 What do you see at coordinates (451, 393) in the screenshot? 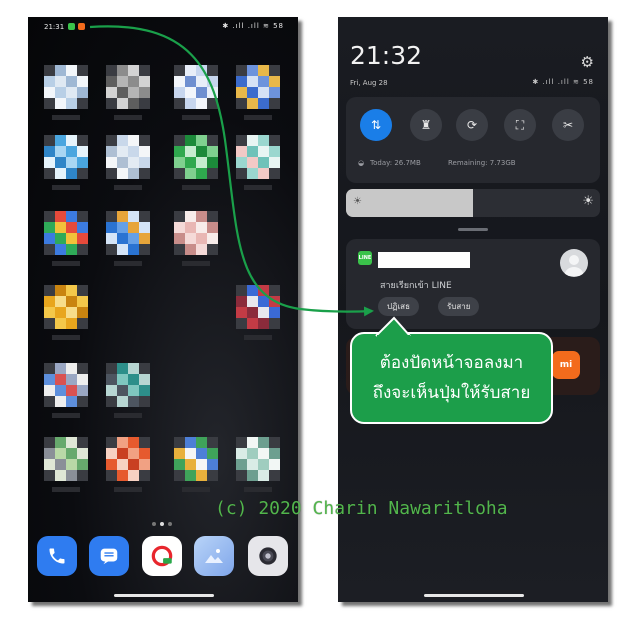
I see `callout-line-2: ถึงจะเห็นปุ่มให้รับสาย` at bounding box center [451, 393].